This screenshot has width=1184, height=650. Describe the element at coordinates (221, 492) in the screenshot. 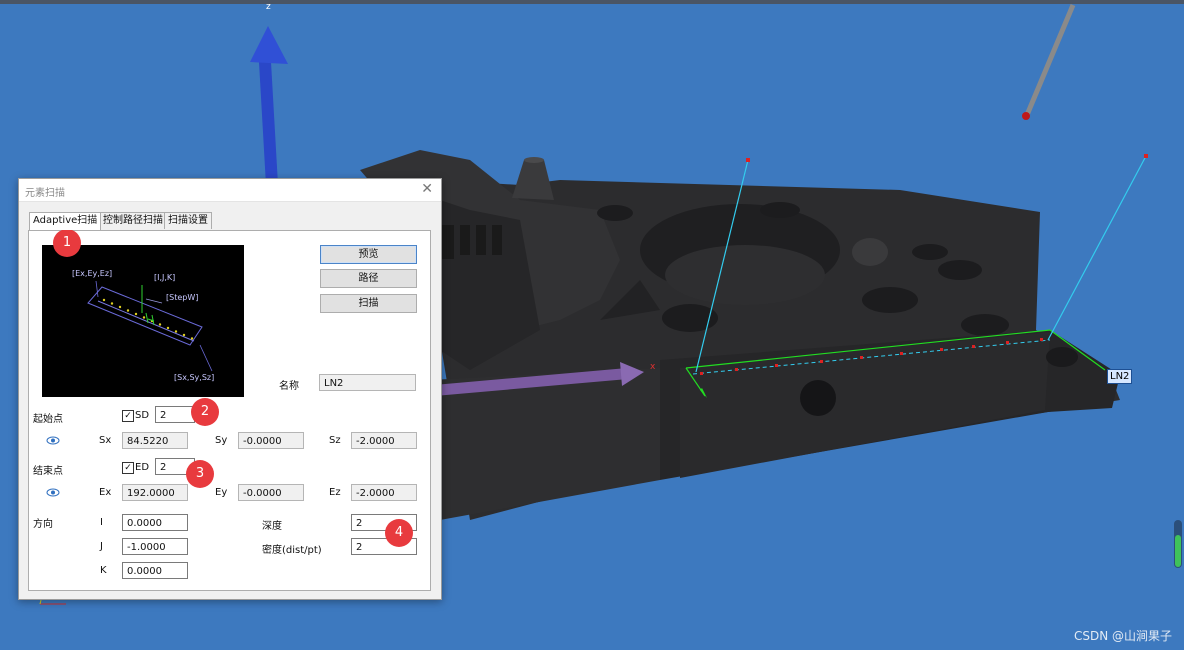

I see `ey-label: Ey` at that location.